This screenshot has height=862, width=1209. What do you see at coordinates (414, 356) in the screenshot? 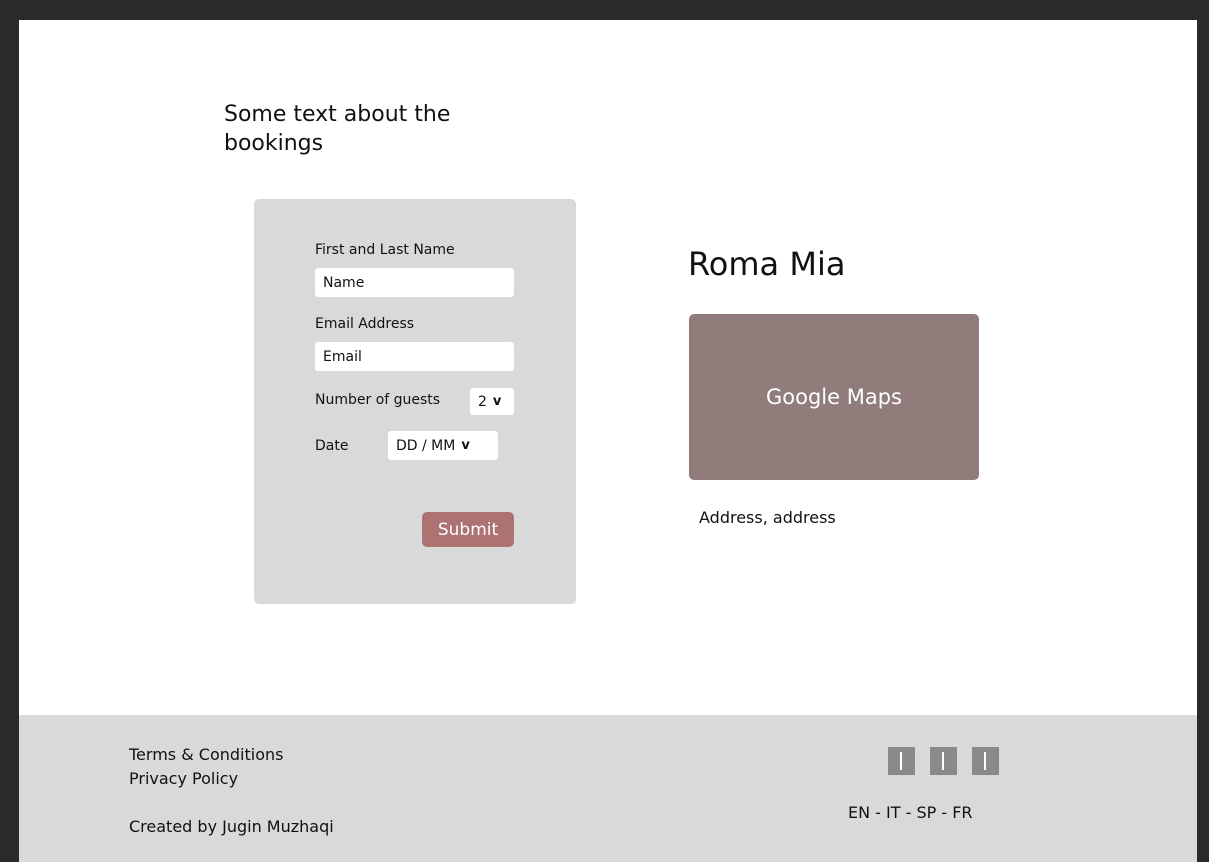
I see `email-input` at bounding box center [414, 356].